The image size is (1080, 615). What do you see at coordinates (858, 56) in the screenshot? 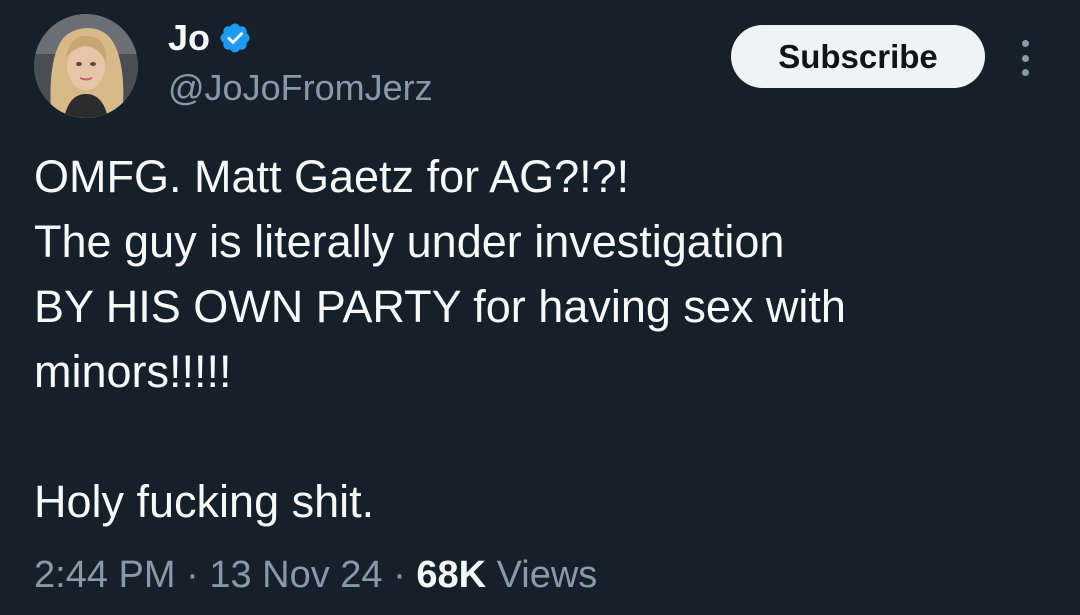
I see `subscribe-button: Subscribe` at bounding box center [858, 56].